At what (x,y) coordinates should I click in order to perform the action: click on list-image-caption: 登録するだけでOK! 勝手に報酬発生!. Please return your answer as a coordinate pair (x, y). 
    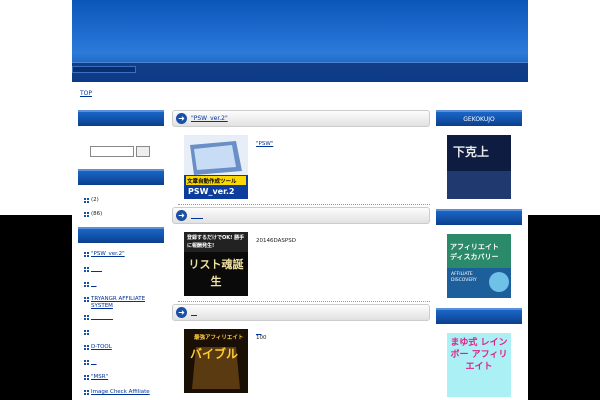
    Looking at the image, I should click on (216, 242).